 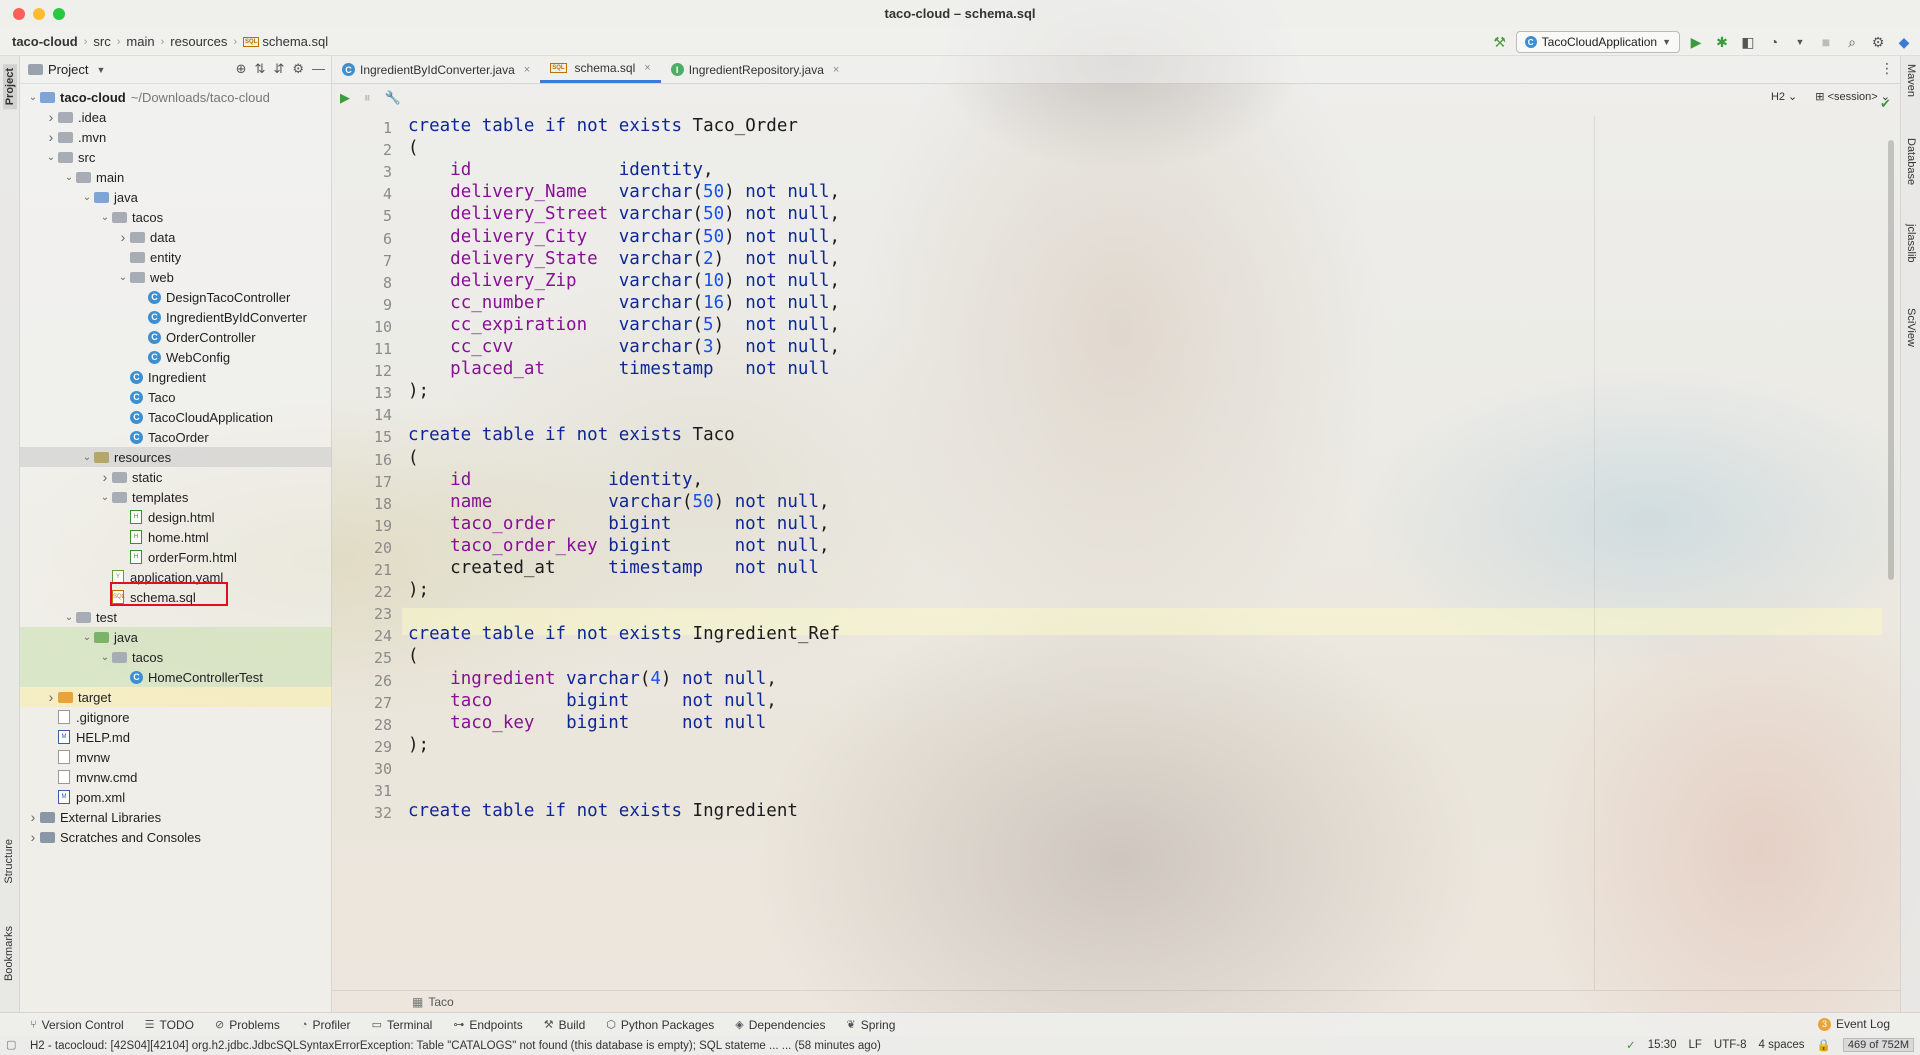 What do you see at coordinates (176, 497) in the screenshot?
I see `tree-item: ⌄ templates` at bounding box center [176, 497].